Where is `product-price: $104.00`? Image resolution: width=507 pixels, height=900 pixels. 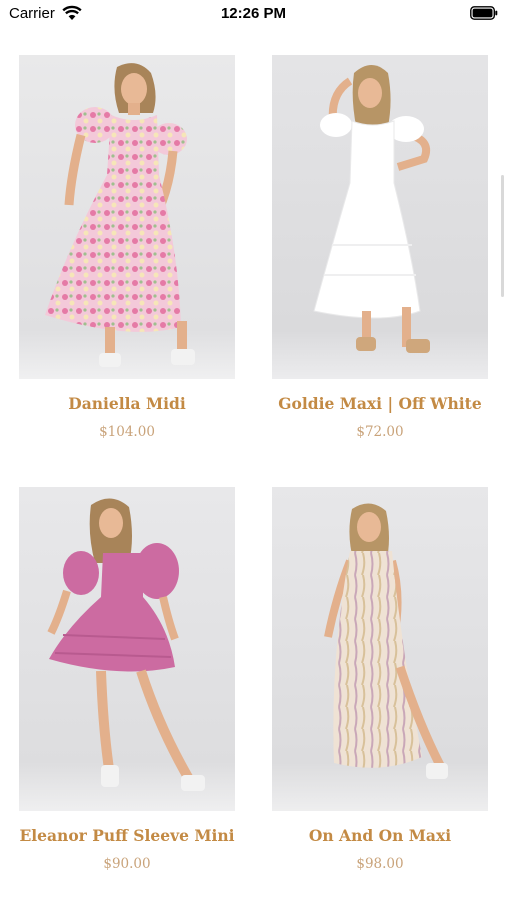 product-price: $104.00 is located at coordinates (127, 432).